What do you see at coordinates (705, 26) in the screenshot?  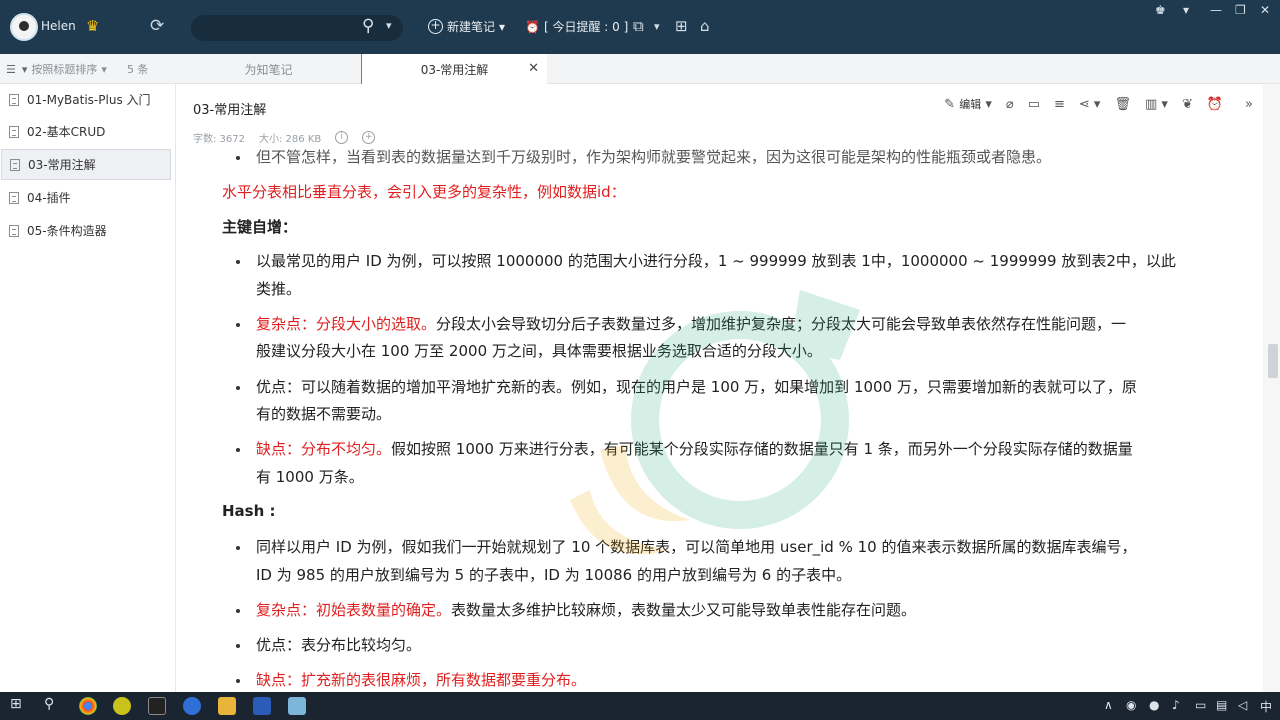 I see `home-icon: ⌂` at bounding box center [705, 26].